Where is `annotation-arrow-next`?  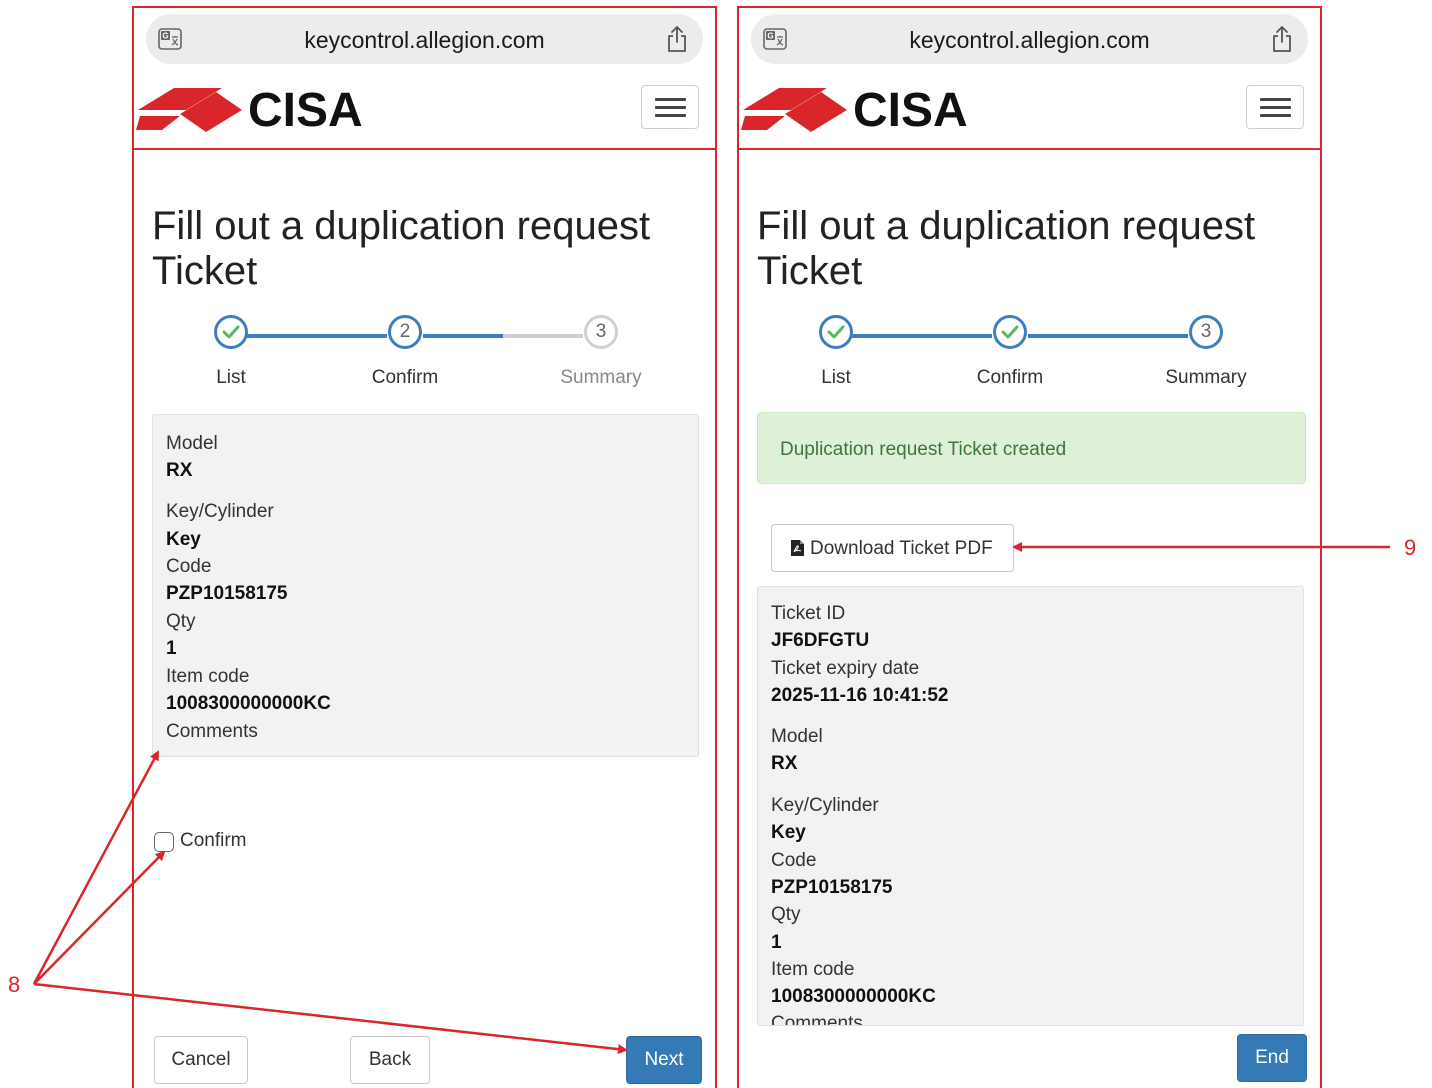
annotation-arrow-next is located at coordinates (330, 1018).